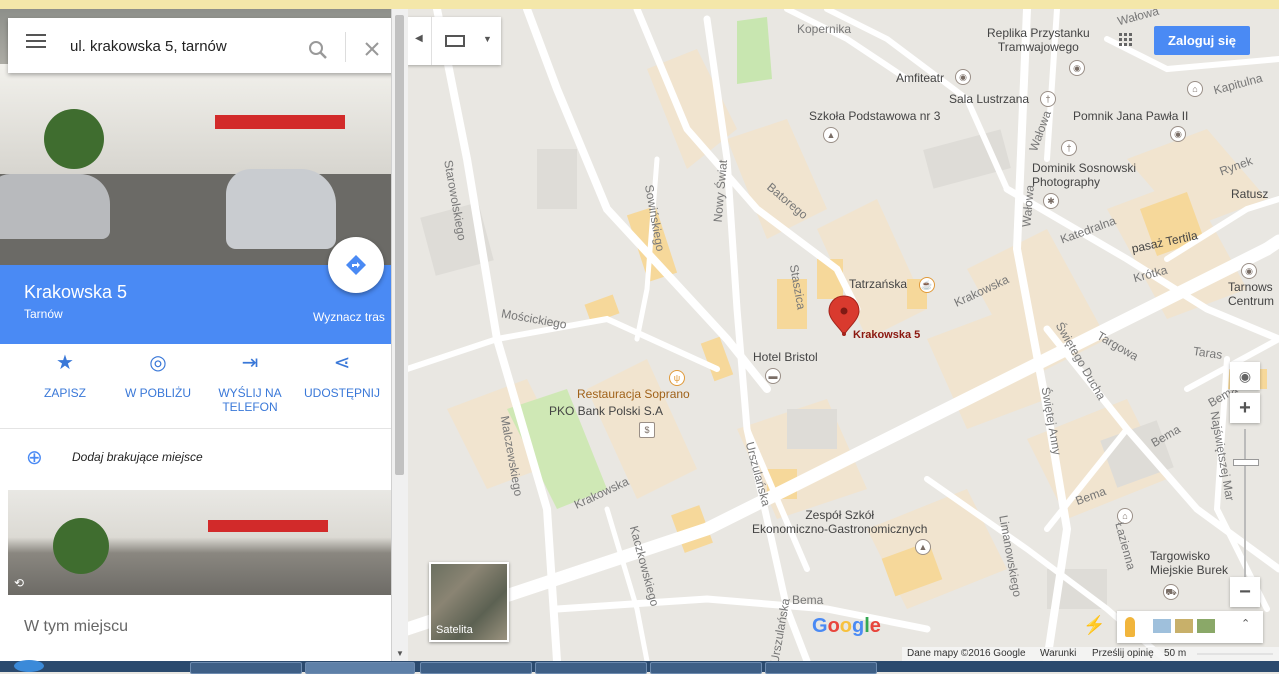 This screenshot has width=1279, height=674. I want to click on send-to-phone-icon: ⇥, so click(250, 363).